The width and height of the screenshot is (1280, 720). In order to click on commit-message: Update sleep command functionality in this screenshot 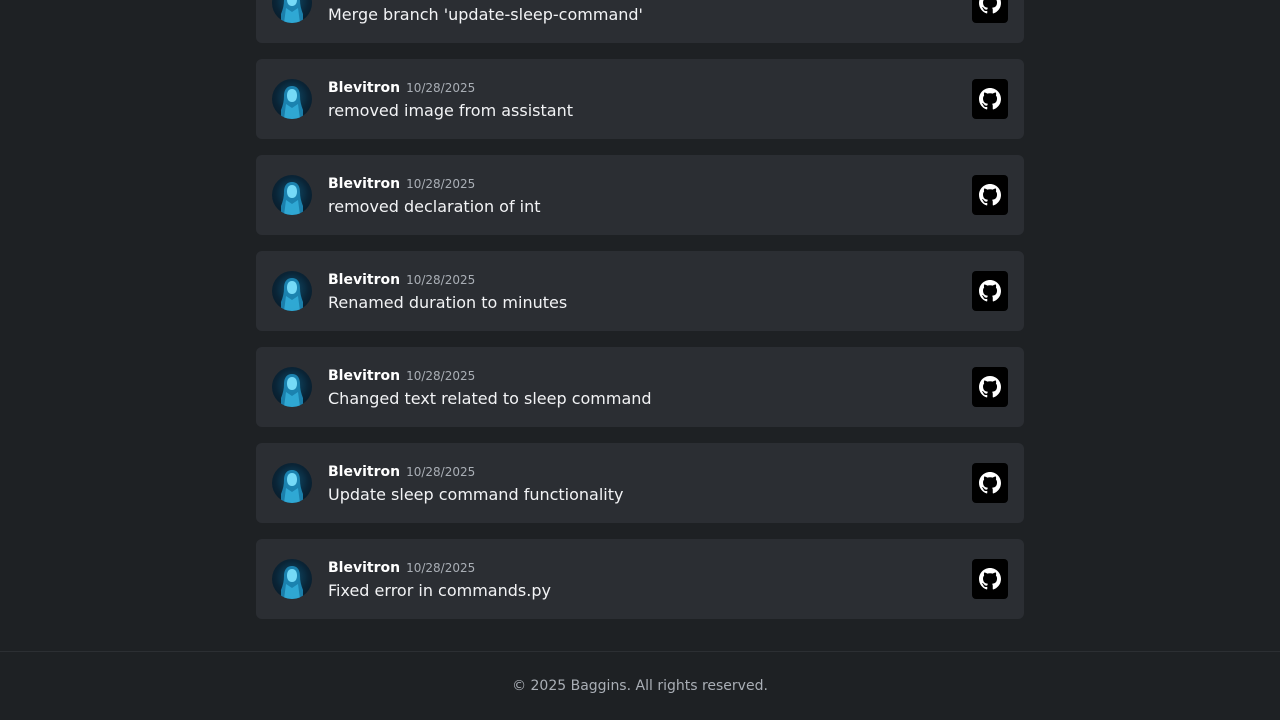, I will do `click(476, 494)`.